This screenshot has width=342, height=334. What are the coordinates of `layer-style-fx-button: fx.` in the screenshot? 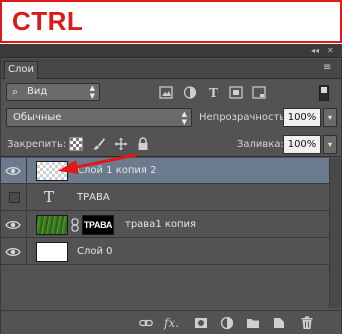 It's located at (171, 323).